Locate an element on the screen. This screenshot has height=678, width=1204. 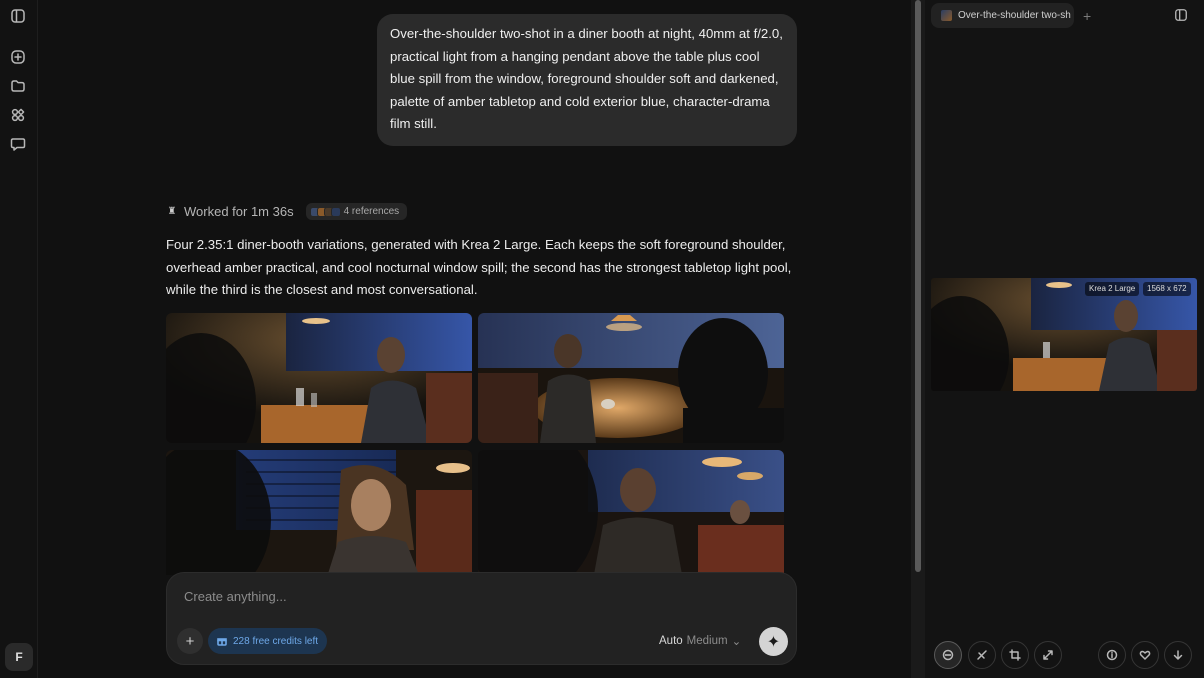
gift-icon is located at coordinates (222, 642).